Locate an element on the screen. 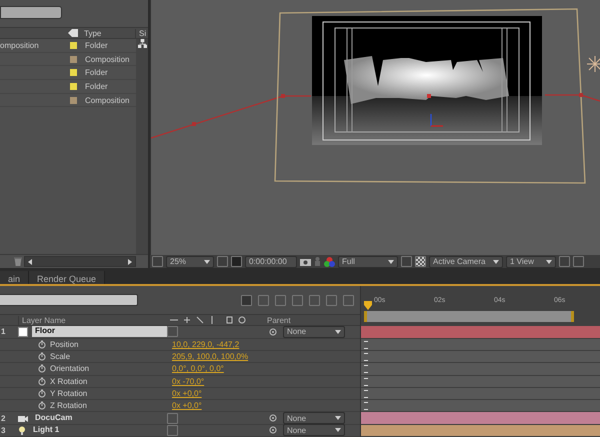  property-name: Y Rotation is located at coordinates (69, 393).